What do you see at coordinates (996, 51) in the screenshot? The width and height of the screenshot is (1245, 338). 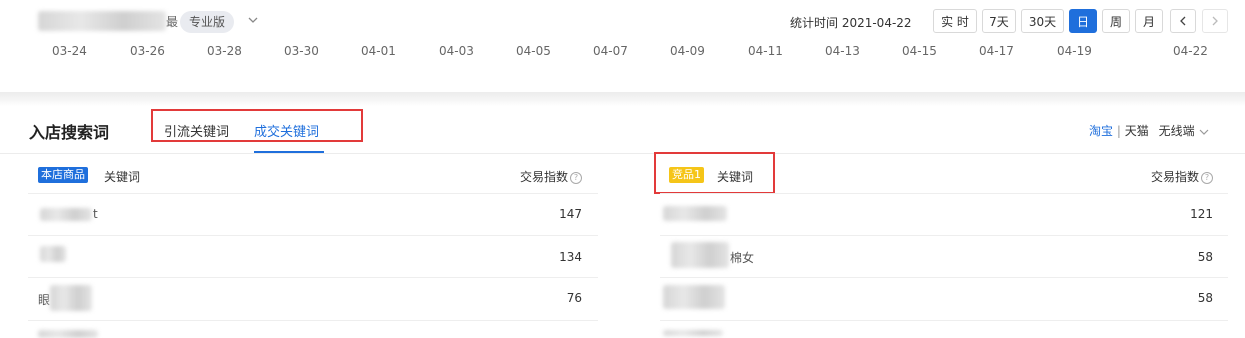 I see `axis-tick: 04-17` at bounding box center [996, 51].